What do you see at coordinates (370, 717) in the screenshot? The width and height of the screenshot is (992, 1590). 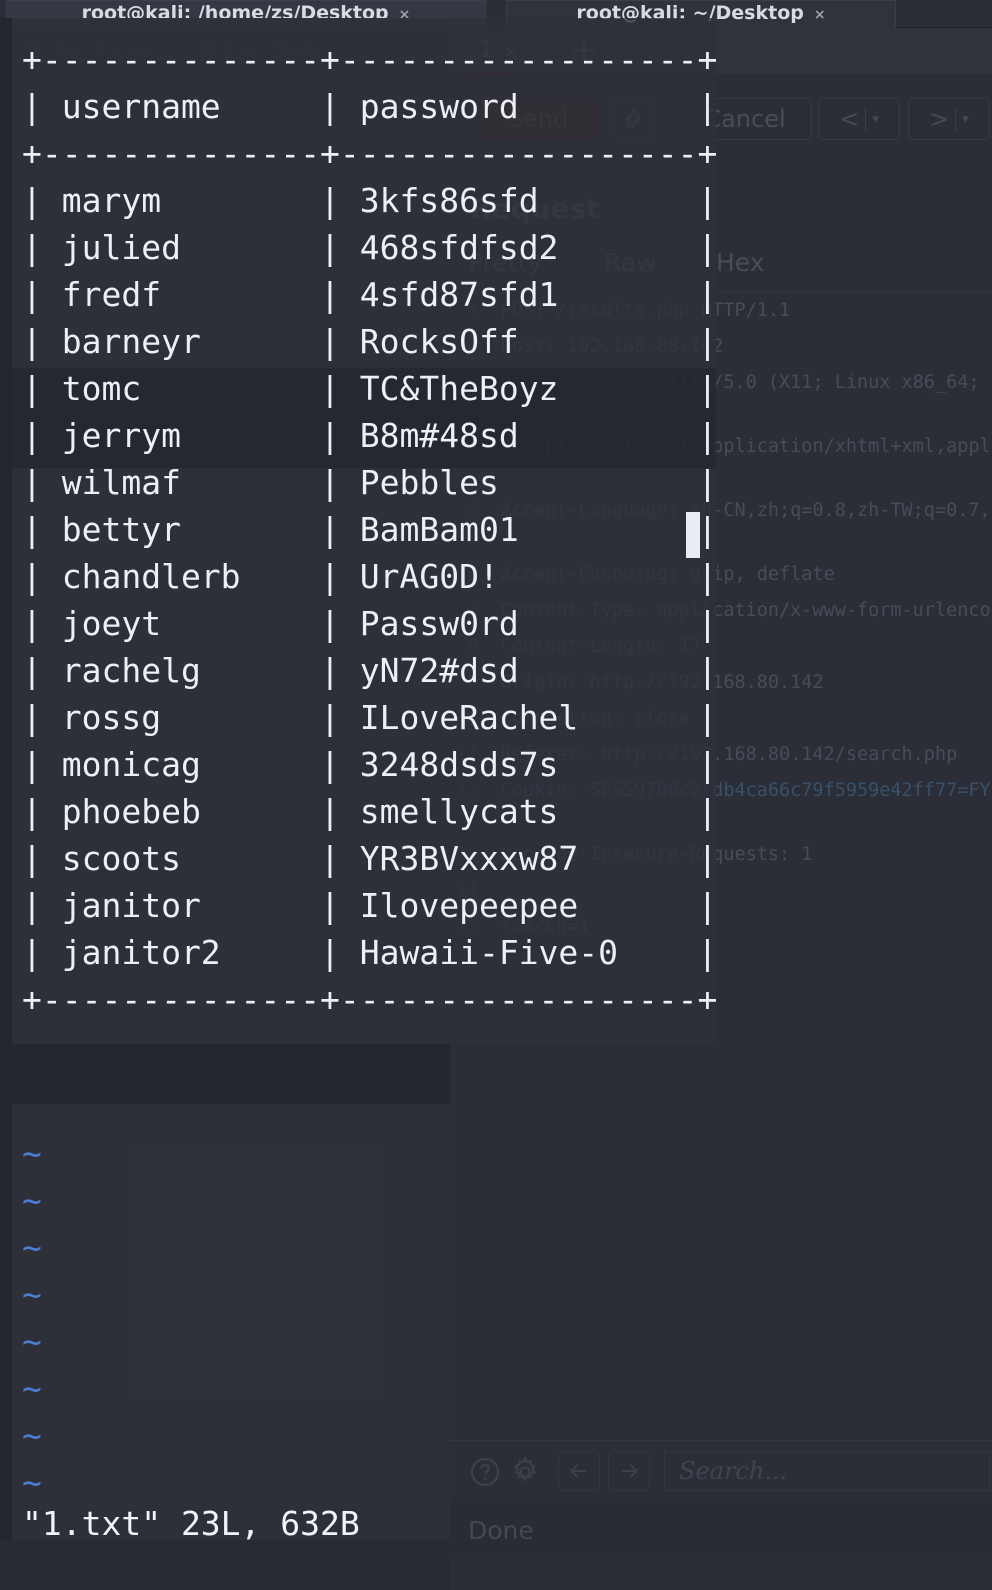 I see `table-row: | rossg | ILoveRachel |` at bounding box center [370, 717].